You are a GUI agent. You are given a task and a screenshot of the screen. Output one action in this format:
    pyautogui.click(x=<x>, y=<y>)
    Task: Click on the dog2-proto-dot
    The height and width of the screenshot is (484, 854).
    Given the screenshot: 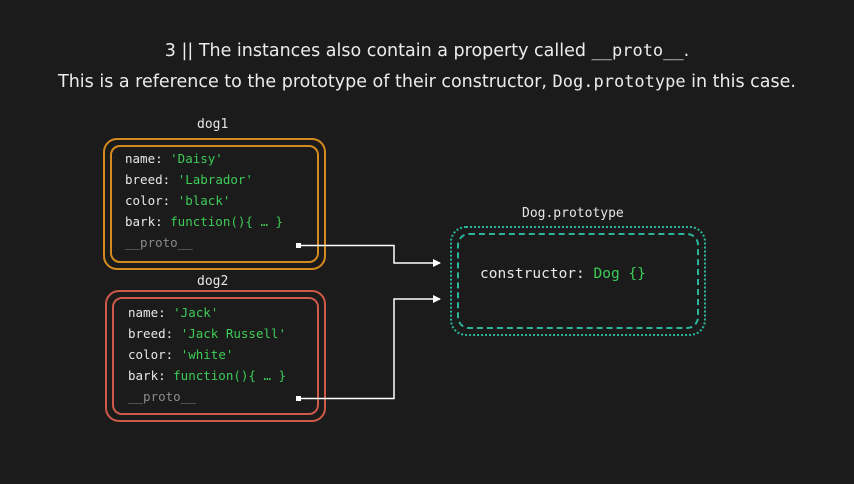 What is the action you would take?
    pyautogui.click(x=298, y=398)
    